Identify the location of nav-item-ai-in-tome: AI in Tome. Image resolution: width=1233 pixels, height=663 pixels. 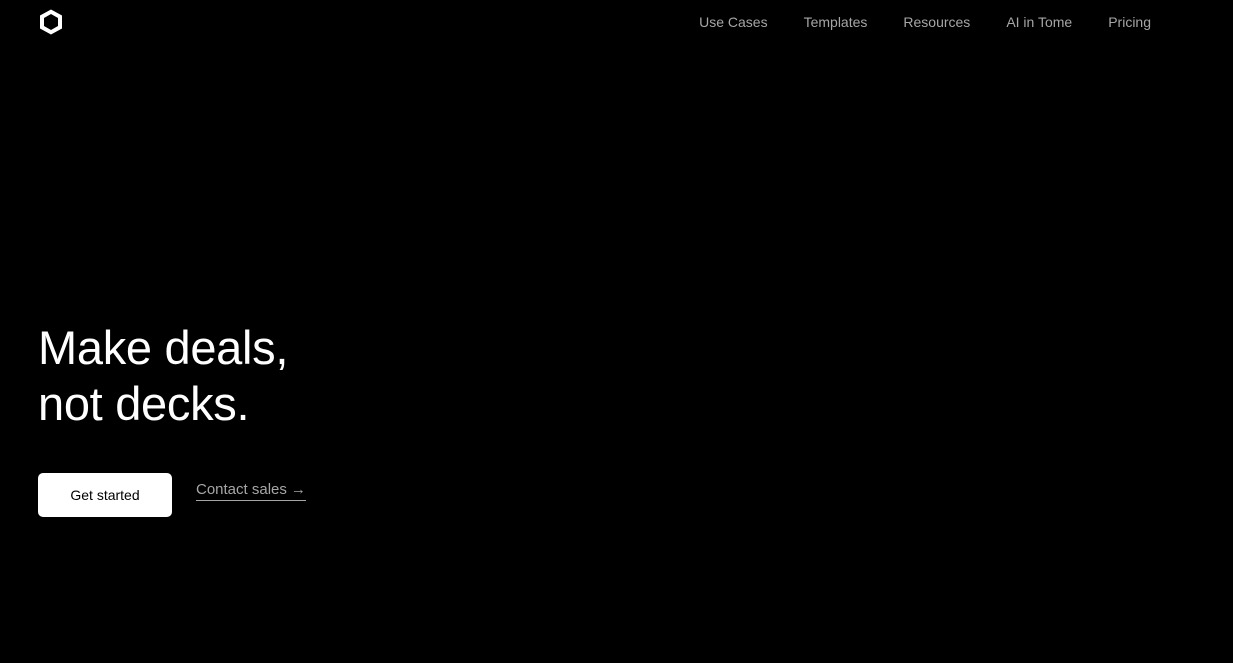
(1039, 22).